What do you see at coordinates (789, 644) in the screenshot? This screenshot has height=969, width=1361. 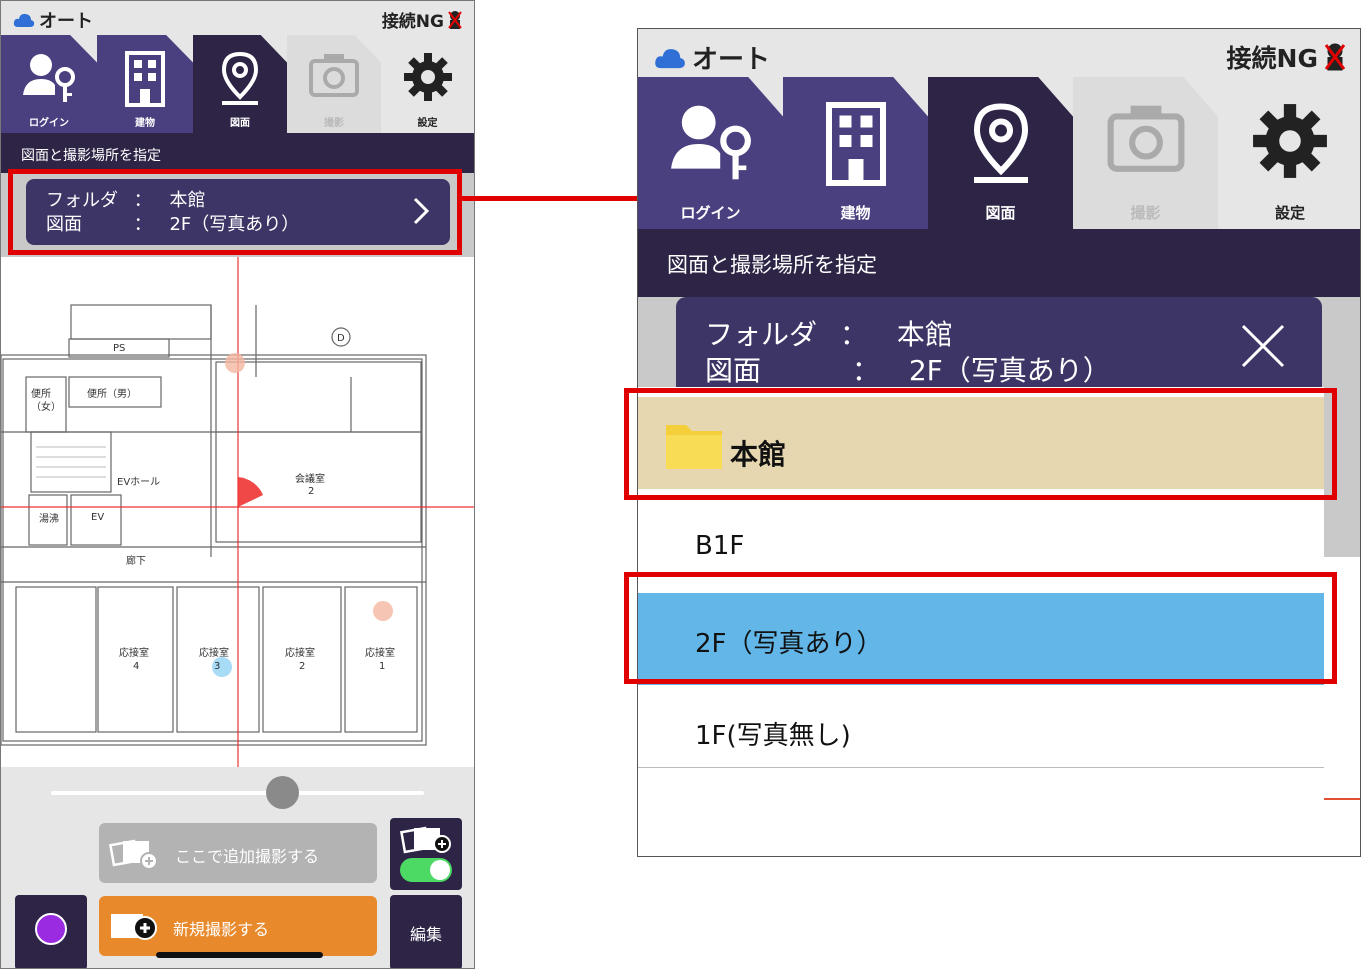 I see `list-item-label: 2F（写真あり）` at bounding box center [789, 644].